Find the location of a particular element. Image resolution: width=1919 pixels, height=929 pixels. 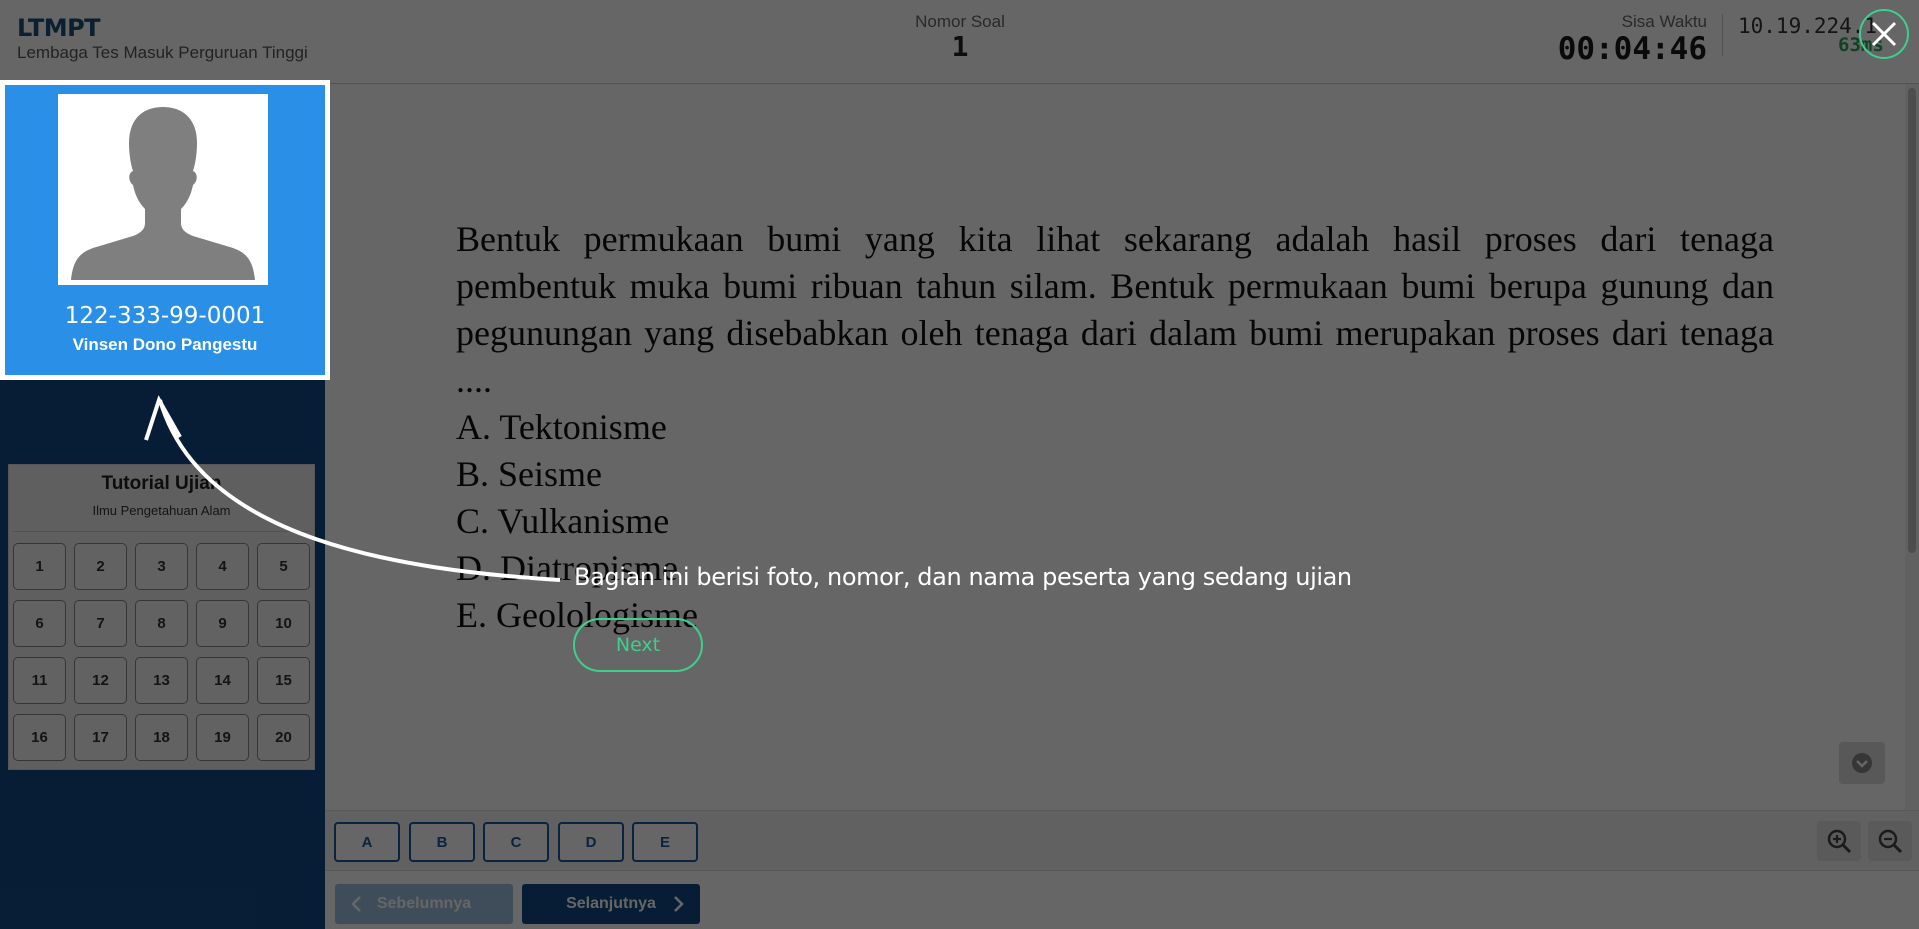

question-button-7: 7 is located at coordinates (100, 623).